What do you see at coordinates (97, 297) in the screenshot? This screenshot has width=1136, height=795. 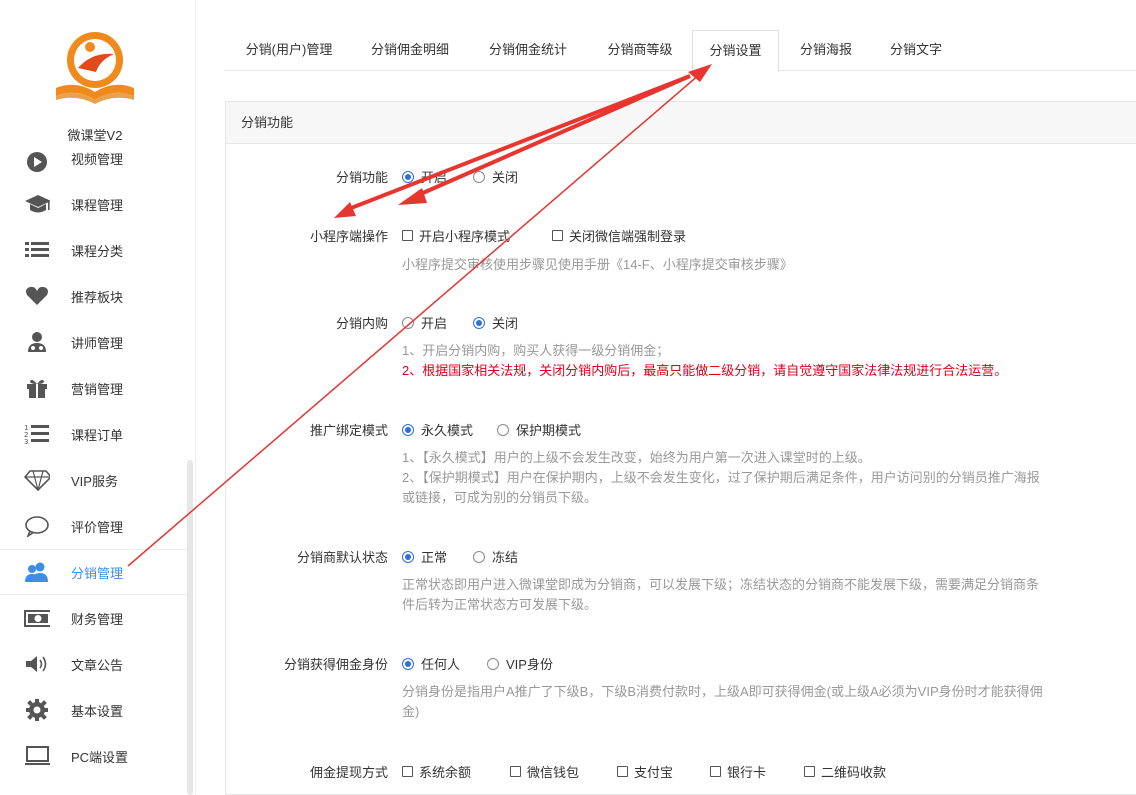 I see `sidebar-item-label: 推荐板块` at bounding box center [97, 297].